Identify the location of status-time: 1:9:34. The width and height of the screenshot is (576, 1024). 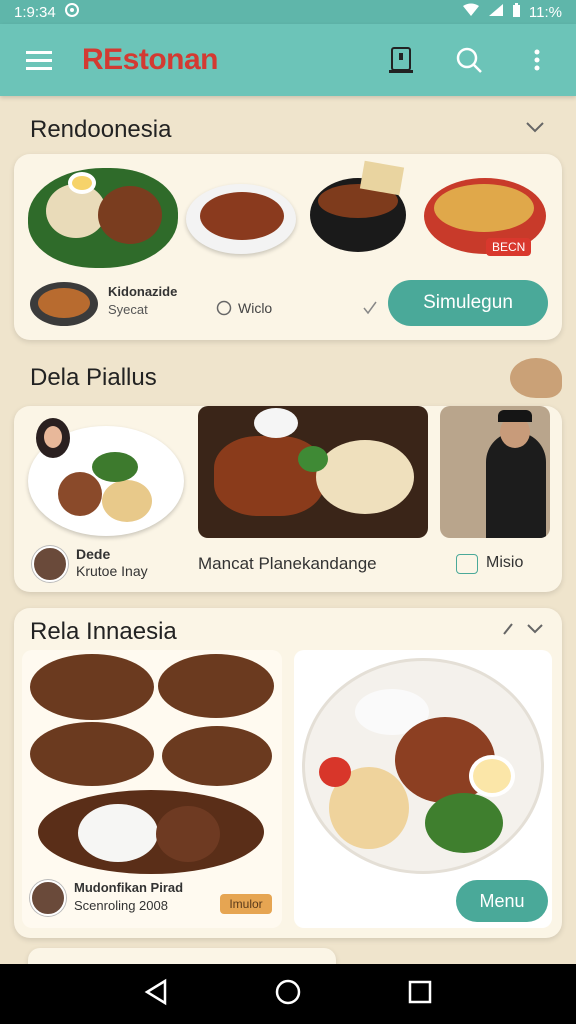
(35, 12).